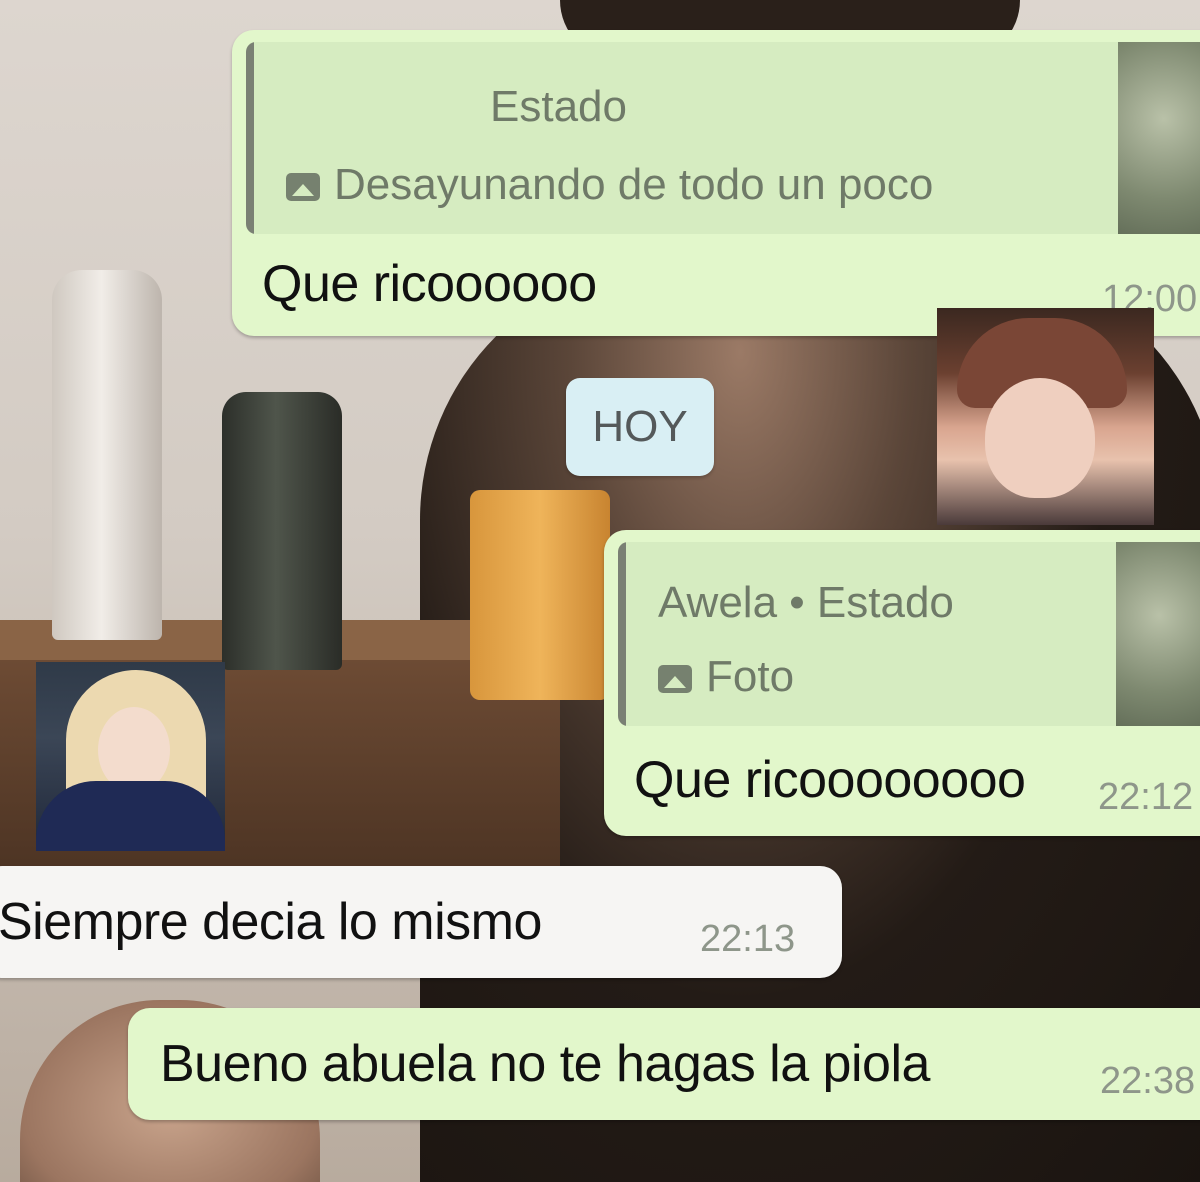  What do you see at coordinates (723, 138) in the screenshot?
I see `quoted-status-1: Estado Desayunando de todo un poco` at bounding box center [723, 138].